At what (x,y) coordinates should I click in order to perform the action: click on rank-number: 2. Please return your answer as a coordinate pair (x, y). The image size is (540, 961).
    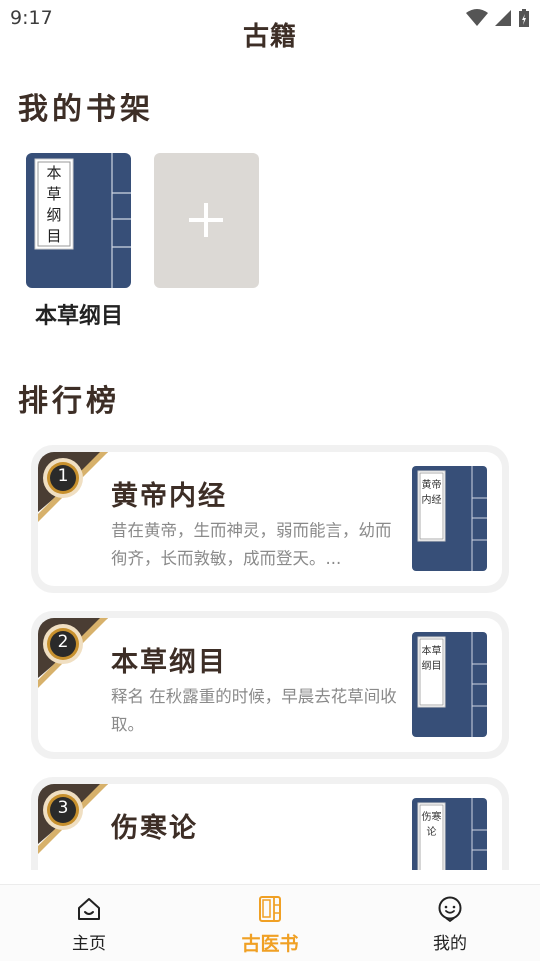
    Looking at the image, I should click on (63, 642).